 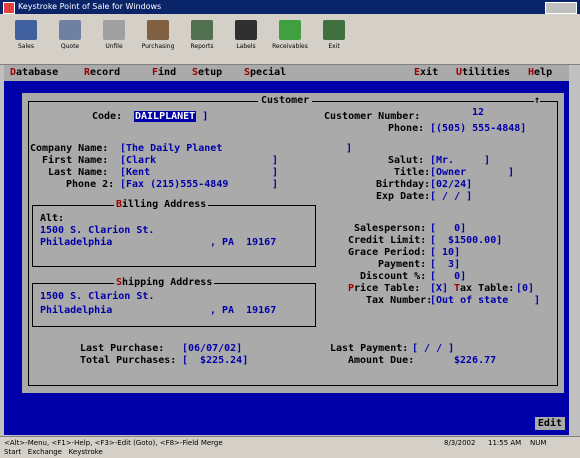 What do you see at coordinates (448, 228) in the screenshot?
I see `salesperson-field: [ 0]` at bounding box center [448, 228].